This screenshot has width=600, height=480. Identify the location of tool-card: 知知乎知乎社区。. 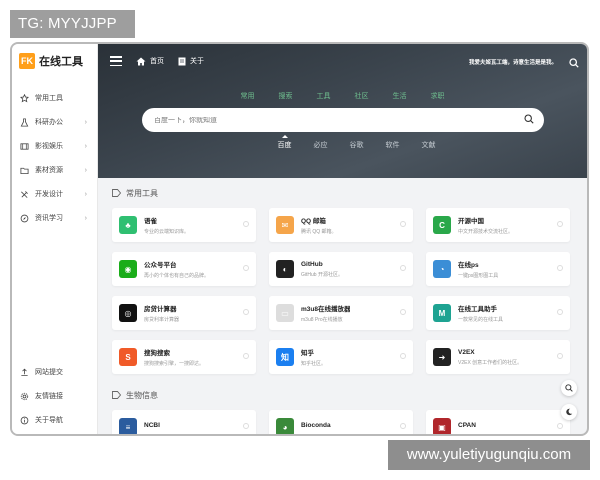
(341, 357).